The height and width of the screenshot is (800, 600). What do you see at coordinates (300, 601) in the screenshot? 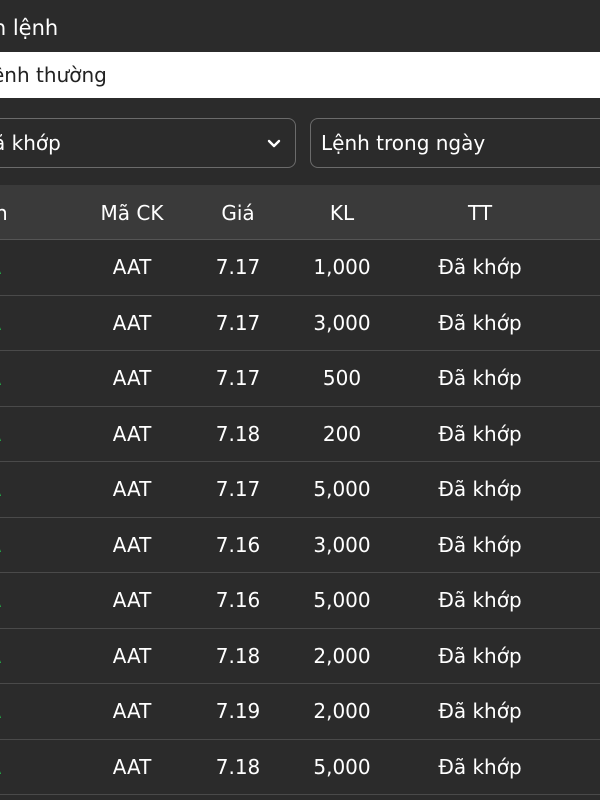
I see `table-row: UA AAT 7.16 5,000 Đã khớp` at bounding box center [300, 601].